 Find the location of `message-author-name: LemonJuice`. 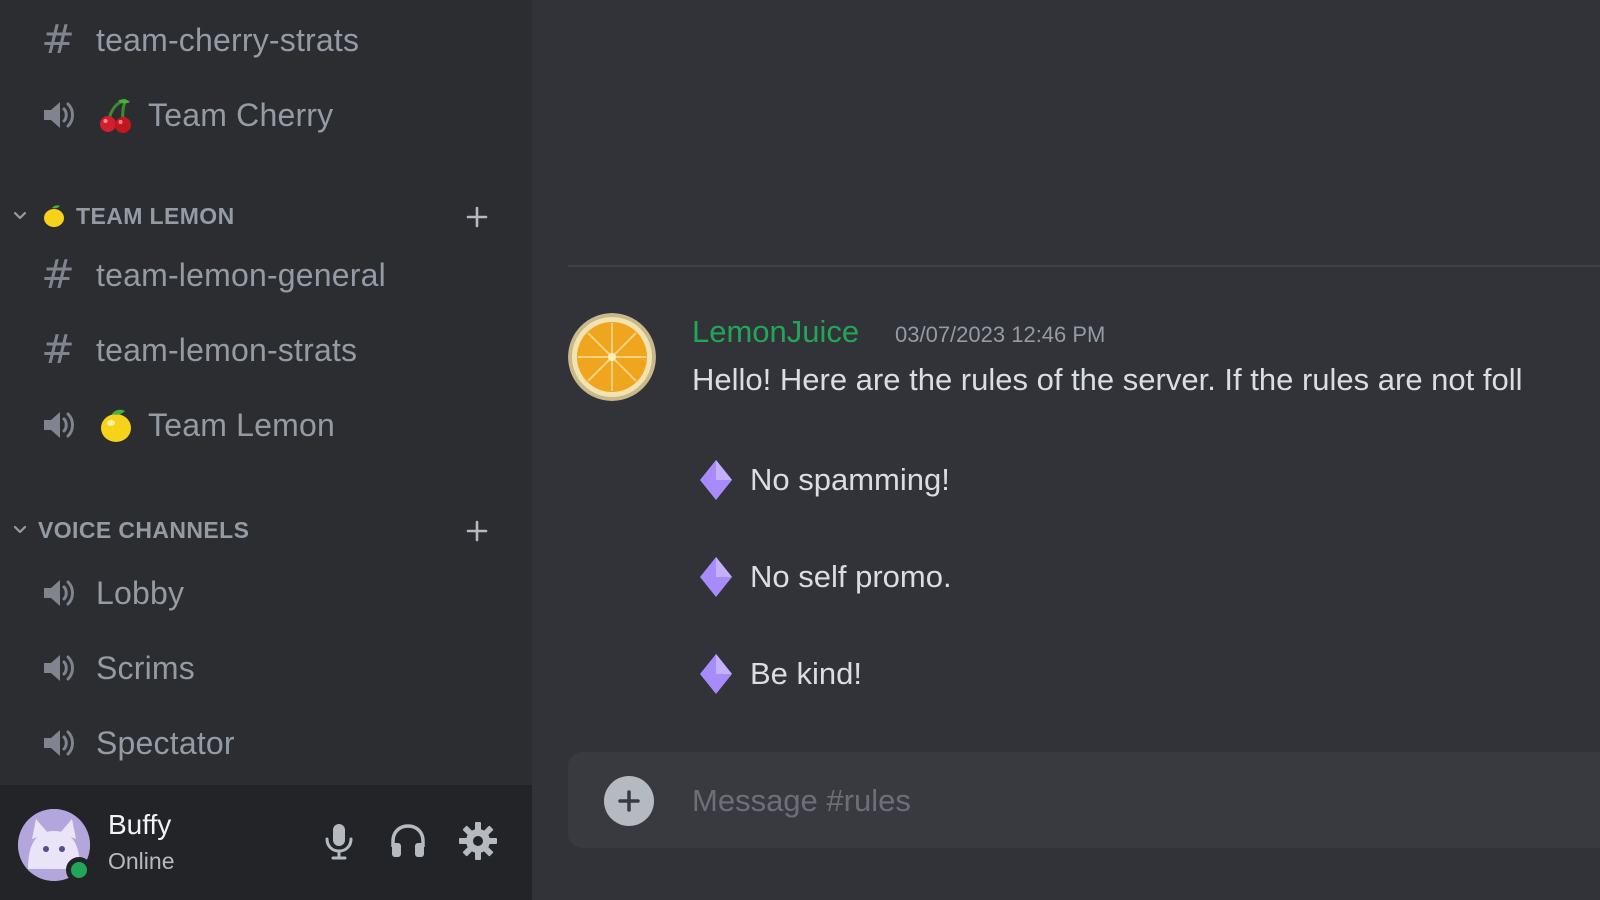

message-author-name: LemonJuice is located at coordinates (775, 332).